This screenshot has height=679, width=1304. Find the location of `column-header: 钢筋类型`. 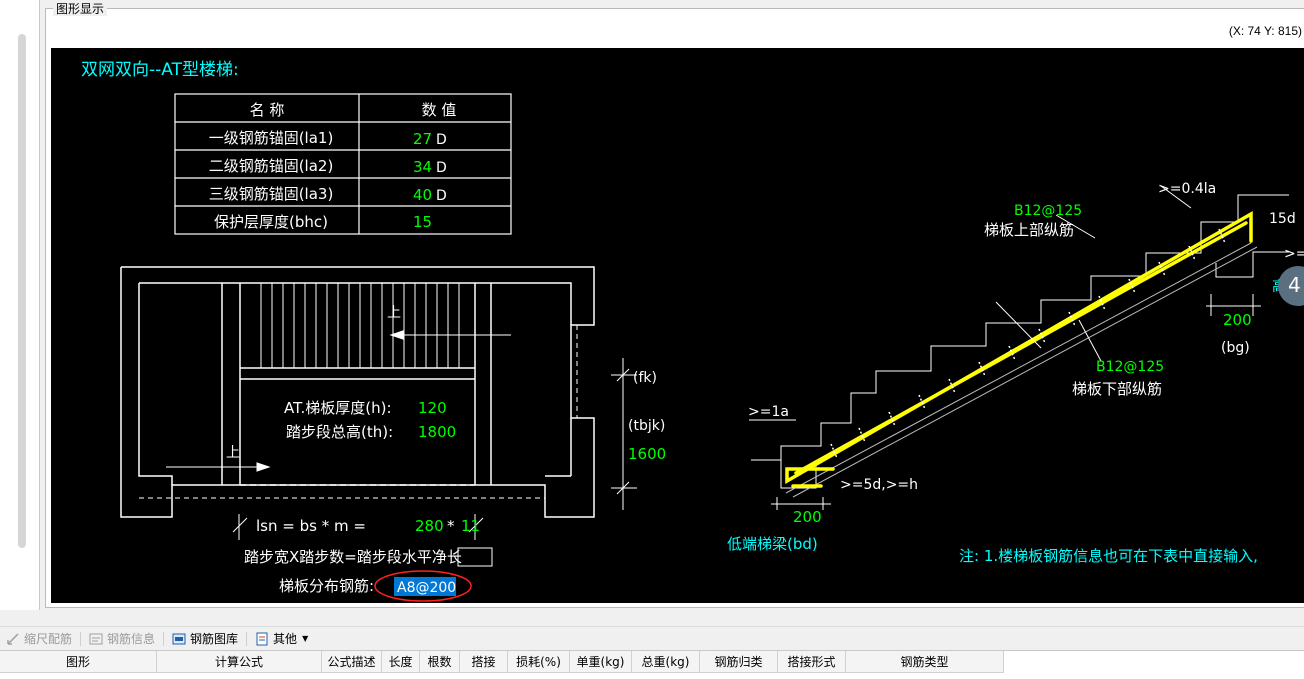

column-header: 钢筋类型 is located at coordinates (925, 662).